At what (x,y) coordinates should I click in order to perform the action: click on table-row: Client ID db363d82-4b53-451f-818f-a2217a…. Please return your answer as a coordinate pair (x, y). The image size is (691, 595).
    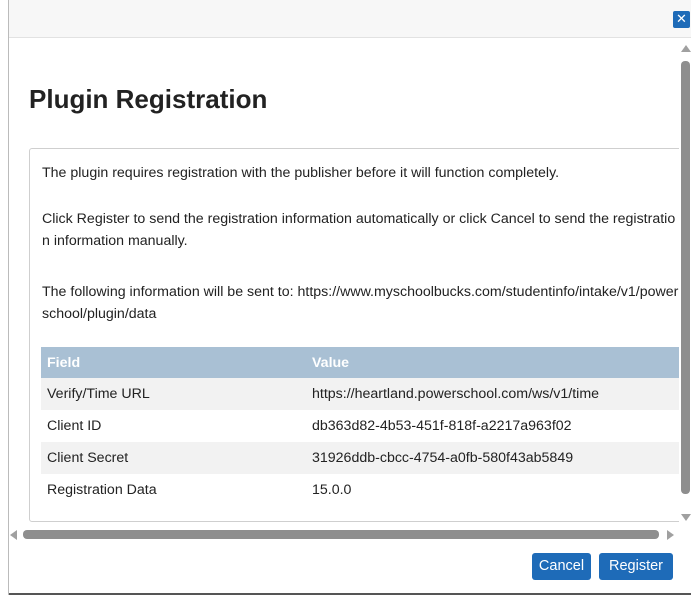
    Looking at the image, I should click on (360, 426).